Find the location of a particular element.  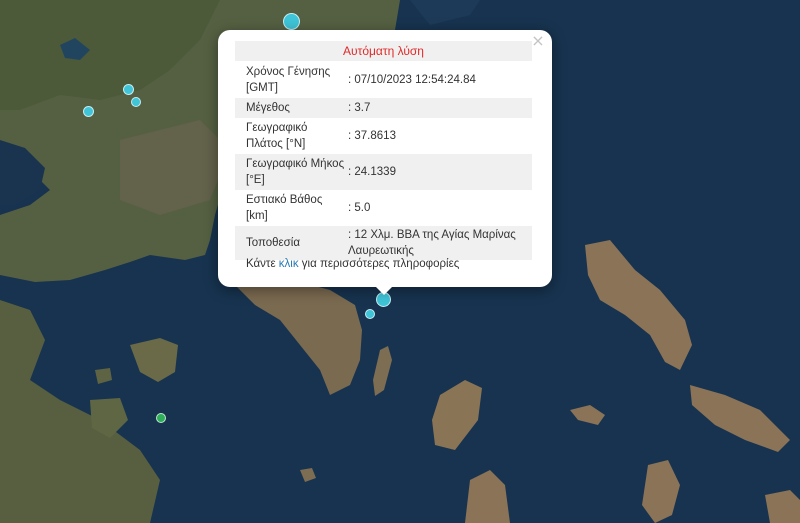

table-row: Γεωγραφικό Πλάτος [°N] : 37.8613 is located at coordinates (383, 136).